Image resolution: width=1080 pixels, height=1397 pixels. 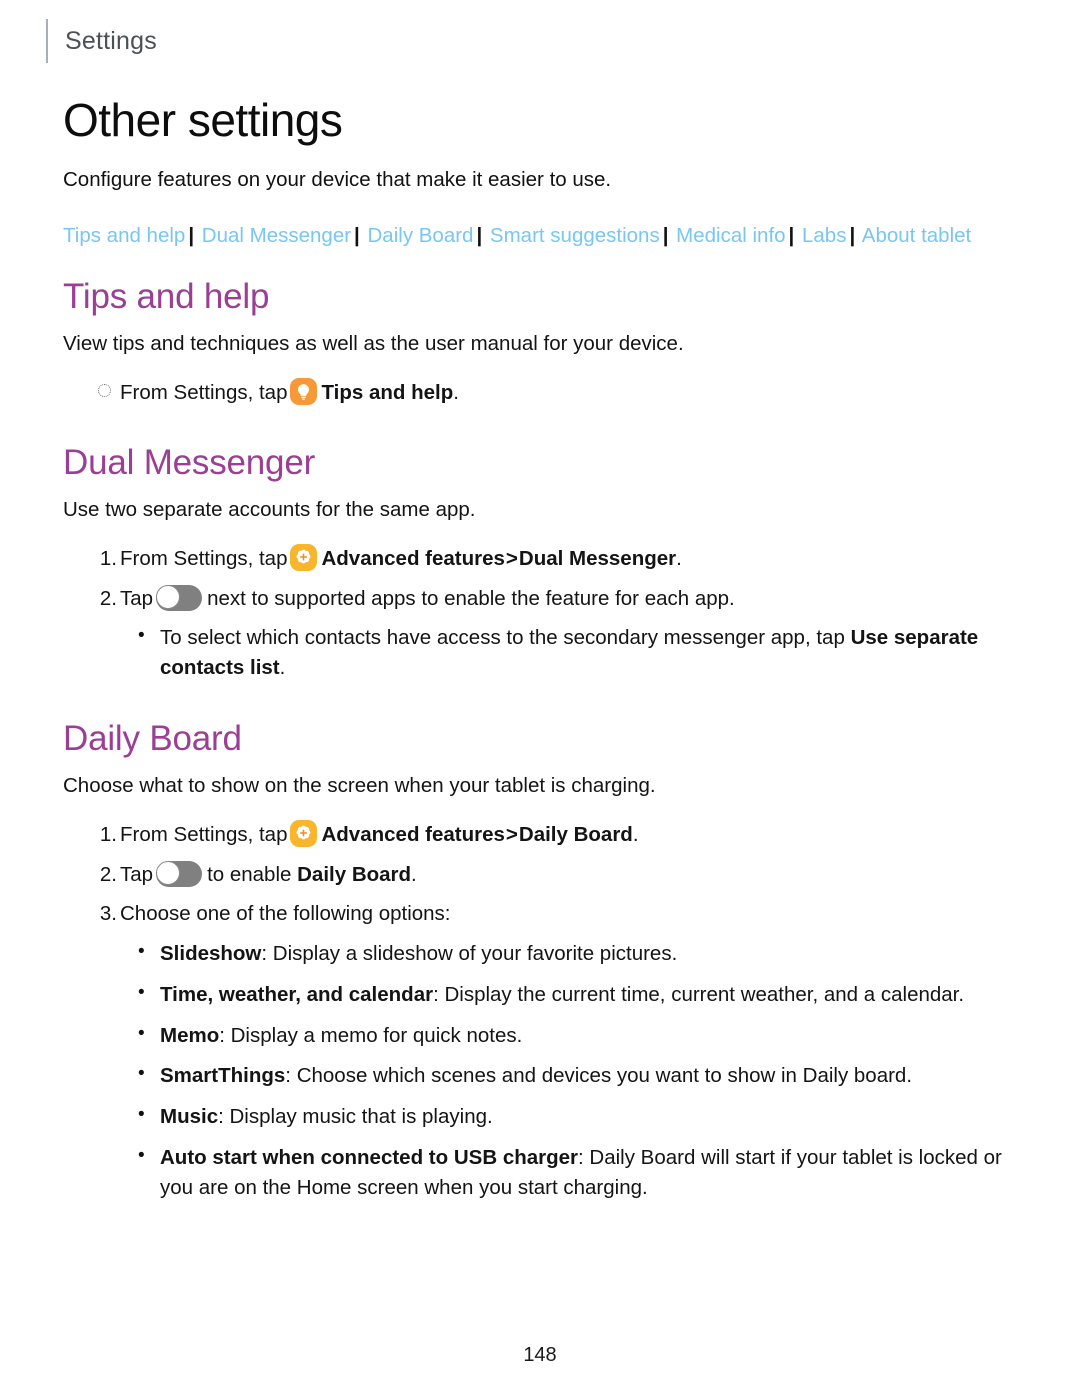 I want to click on list-item: Memo: Display a memo for quick notes., so click(x=540, y=1035).